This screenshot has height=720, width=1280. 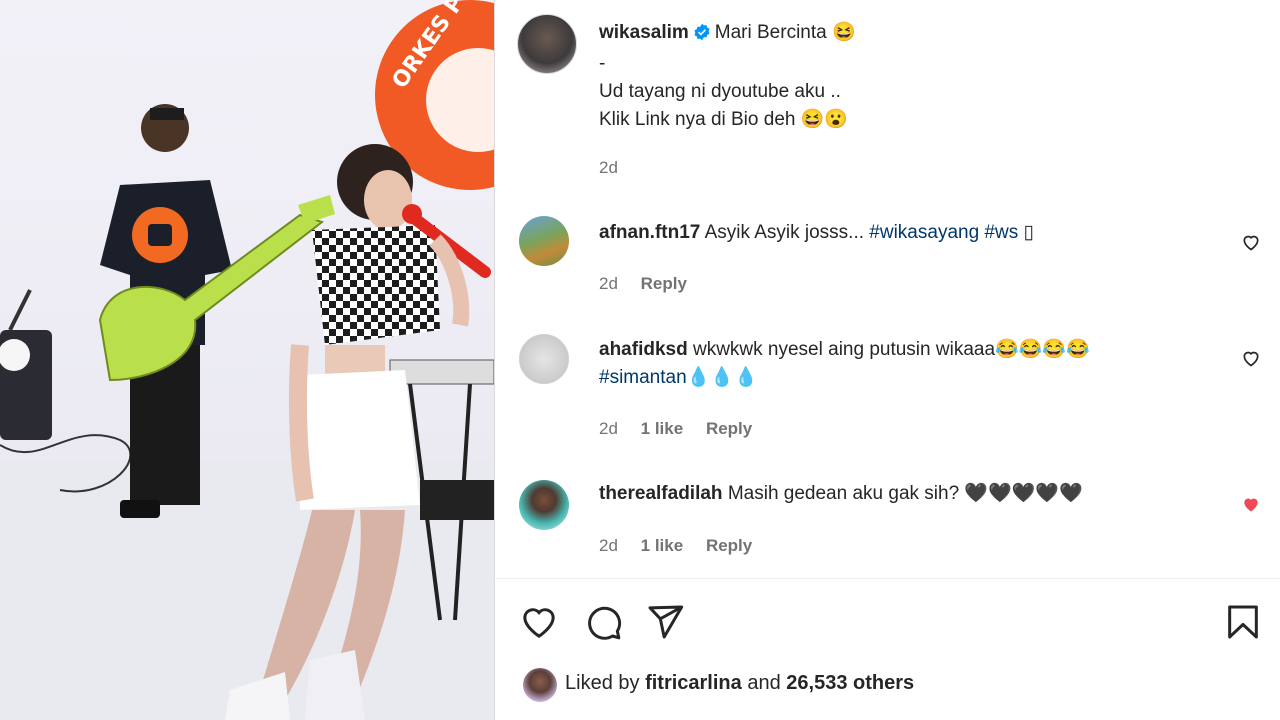 What do you see at coordinates (540, 685) in the screenshot?
I see `liker-avatar` at bounding box center [540, 685].